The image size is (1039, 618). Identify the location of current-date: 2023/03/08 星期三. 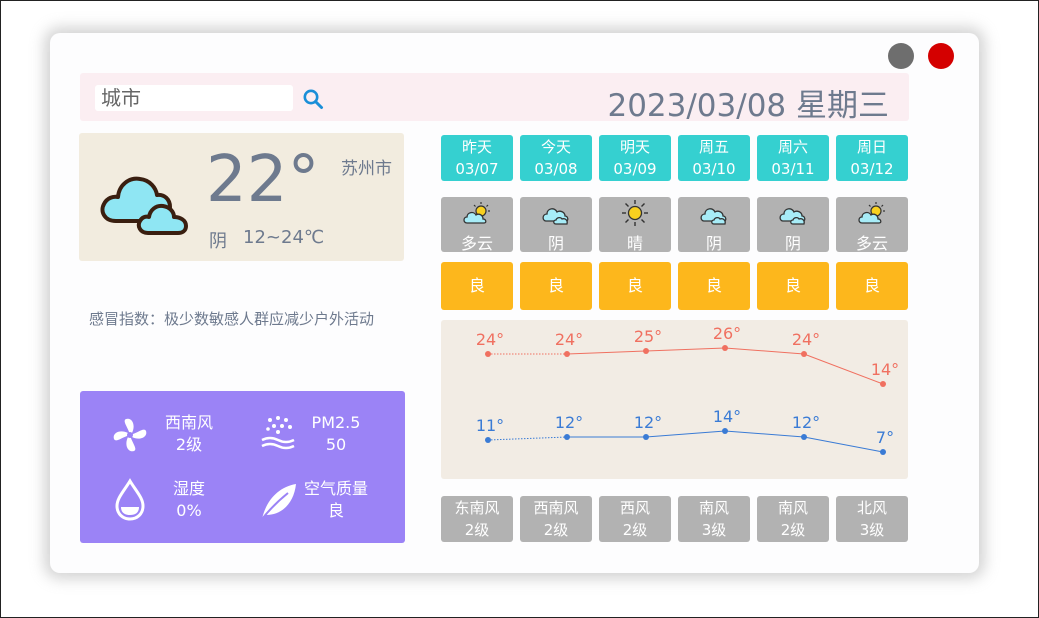
(748, 106).